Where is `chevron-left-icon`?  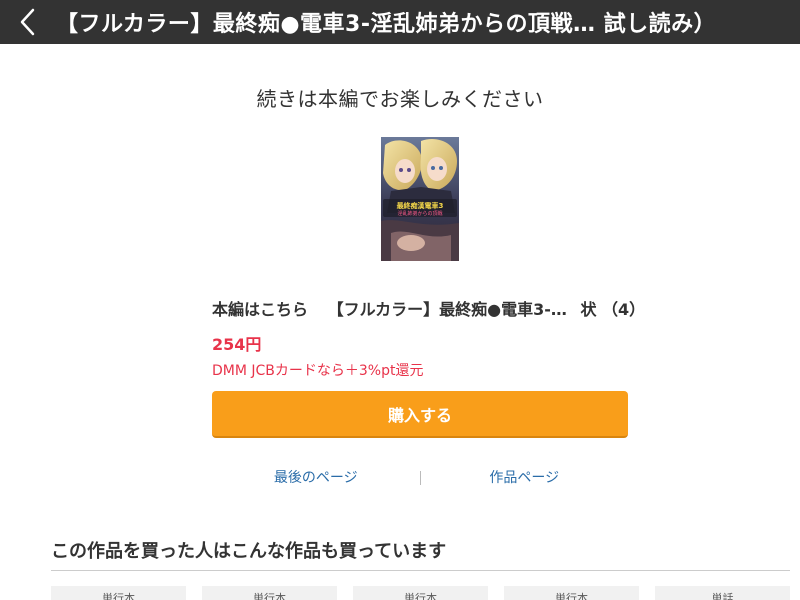 chevron-left-icon is located at coordinates (27, 22).